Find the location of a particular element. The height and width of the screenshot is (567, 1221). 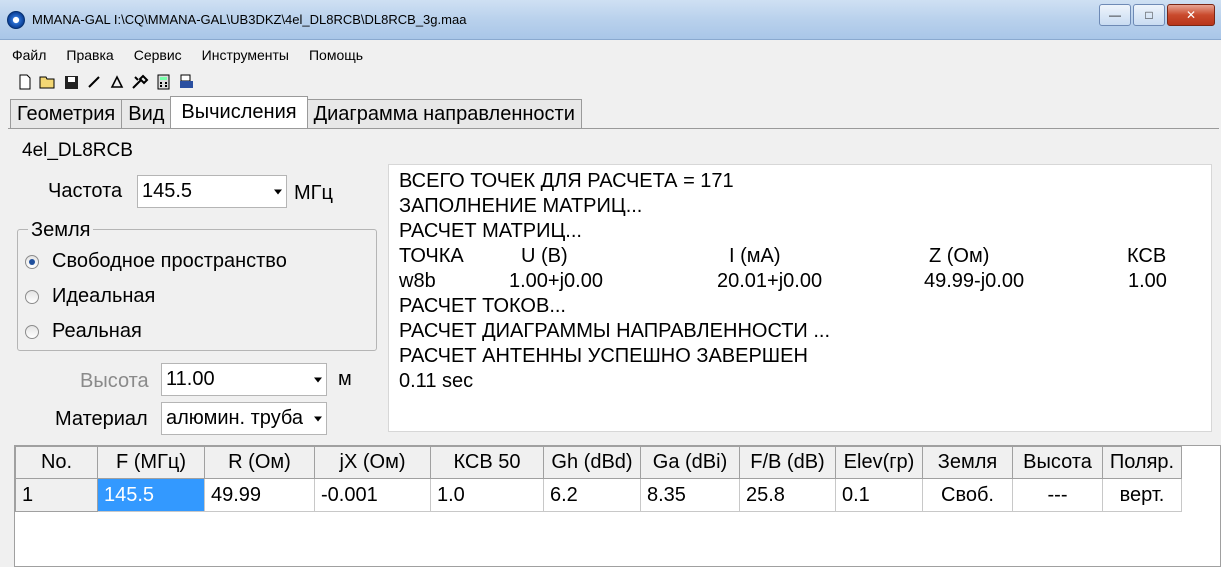

close-button: ✕ is located at coordinates (1191, 15).